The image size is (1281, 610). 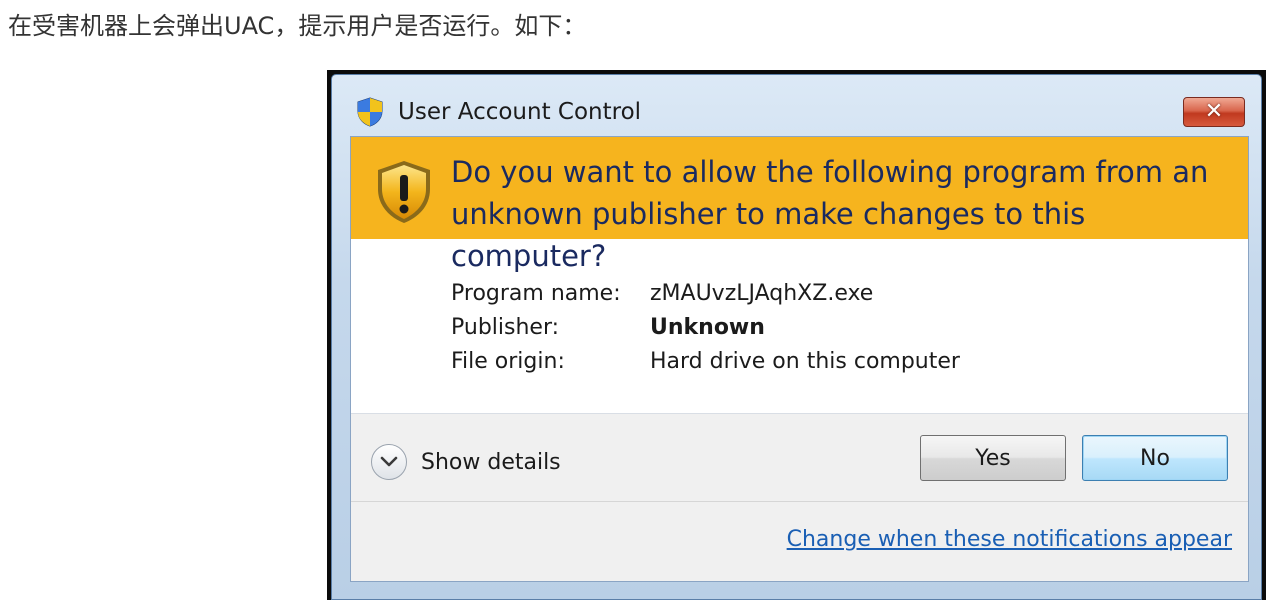 I want to click on detail-label: Program name:, so click(x=536, y=293).